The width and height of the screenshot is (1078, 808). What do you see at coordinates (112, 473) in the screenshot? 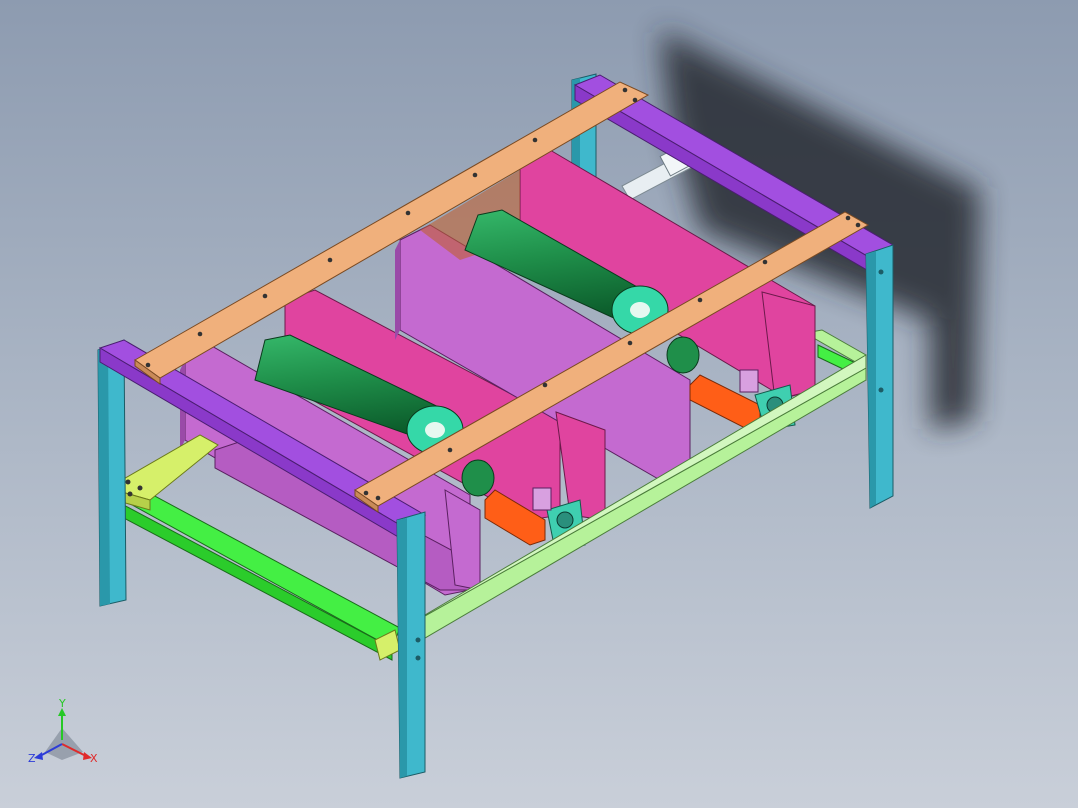
I see `front-left-leg` at bounding box center [112, 473].